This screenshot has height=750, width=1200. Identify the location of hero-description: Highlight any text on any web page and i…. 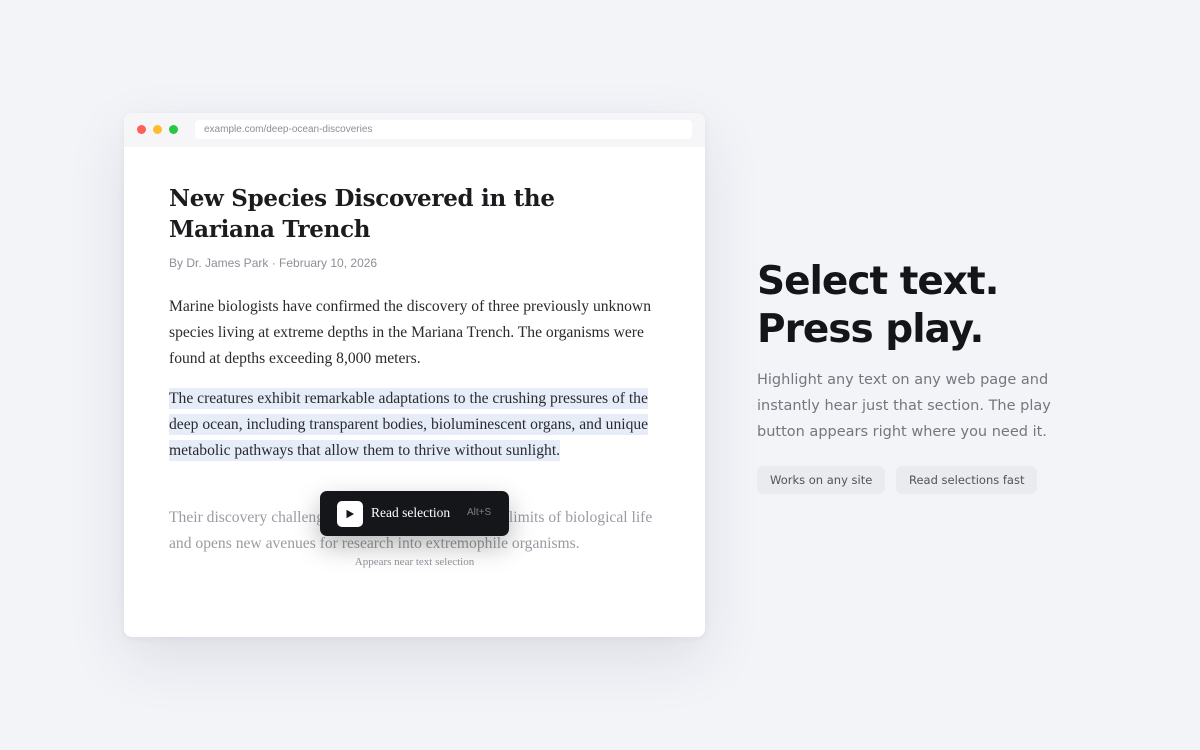
(904, 406).